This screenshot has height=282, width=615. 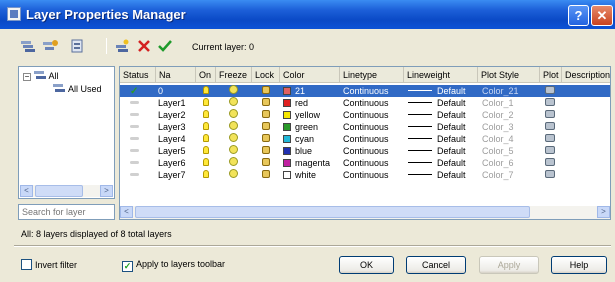 I want to click on header-color: Color, so click(x=310, y=75).